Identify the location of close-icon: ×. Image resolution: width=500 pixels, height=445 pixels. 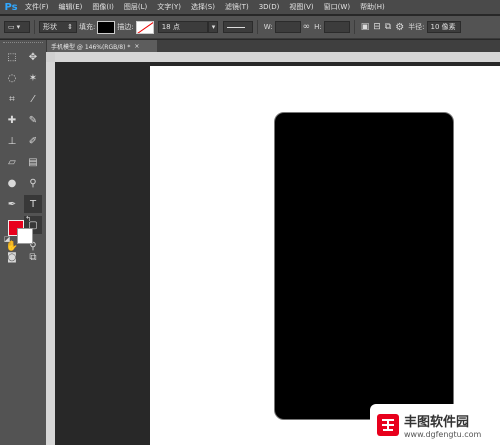
(136, 46).